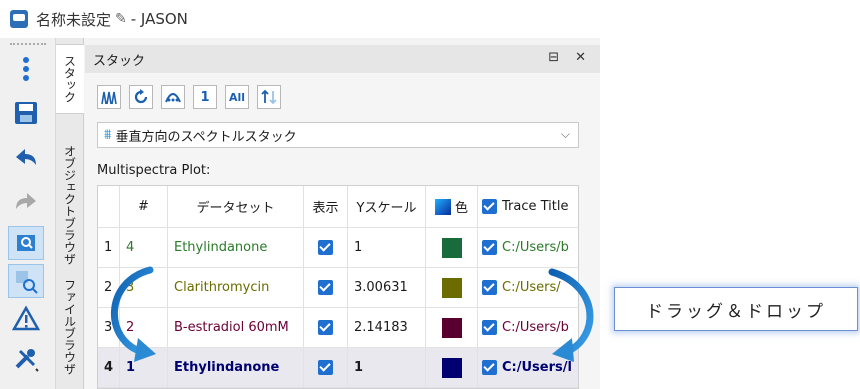  Describe the element at coordinates (70, 79) in the screenshot. I see `tab-stack: スタック` at that location.